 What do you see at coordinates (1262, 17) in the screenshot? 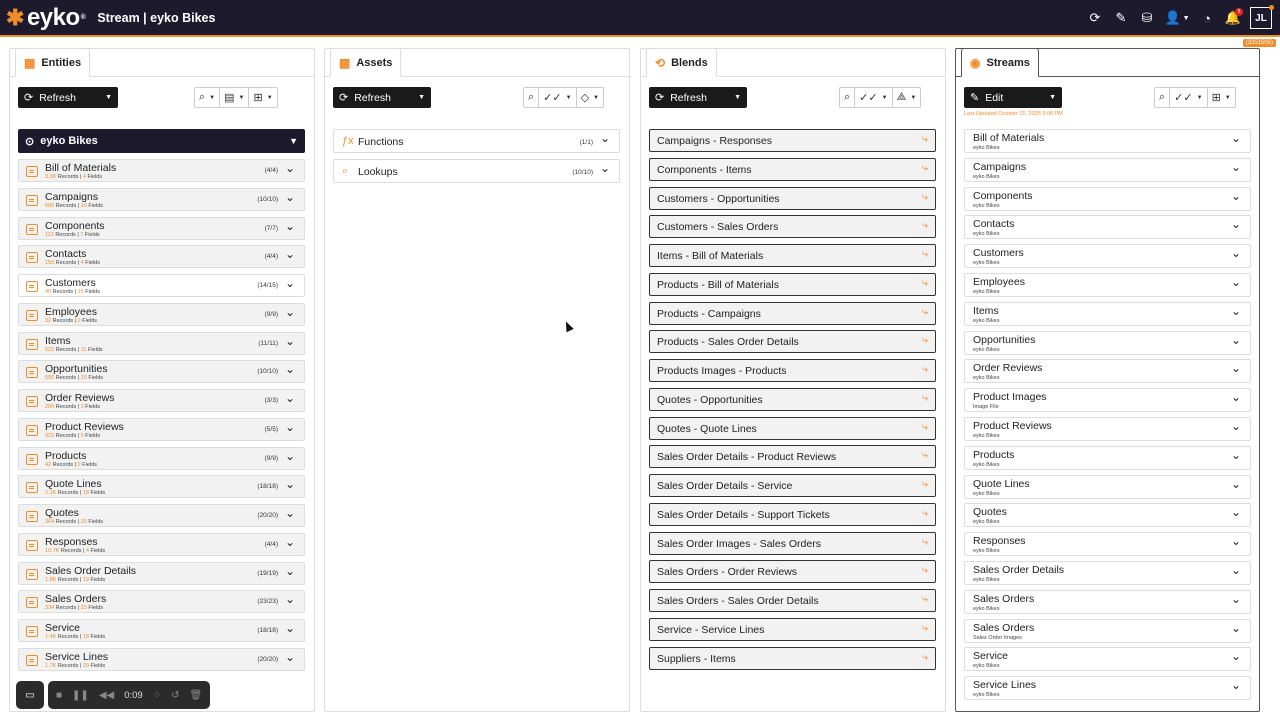
I see `avatar: JL` at bounding box center [1262, 17].